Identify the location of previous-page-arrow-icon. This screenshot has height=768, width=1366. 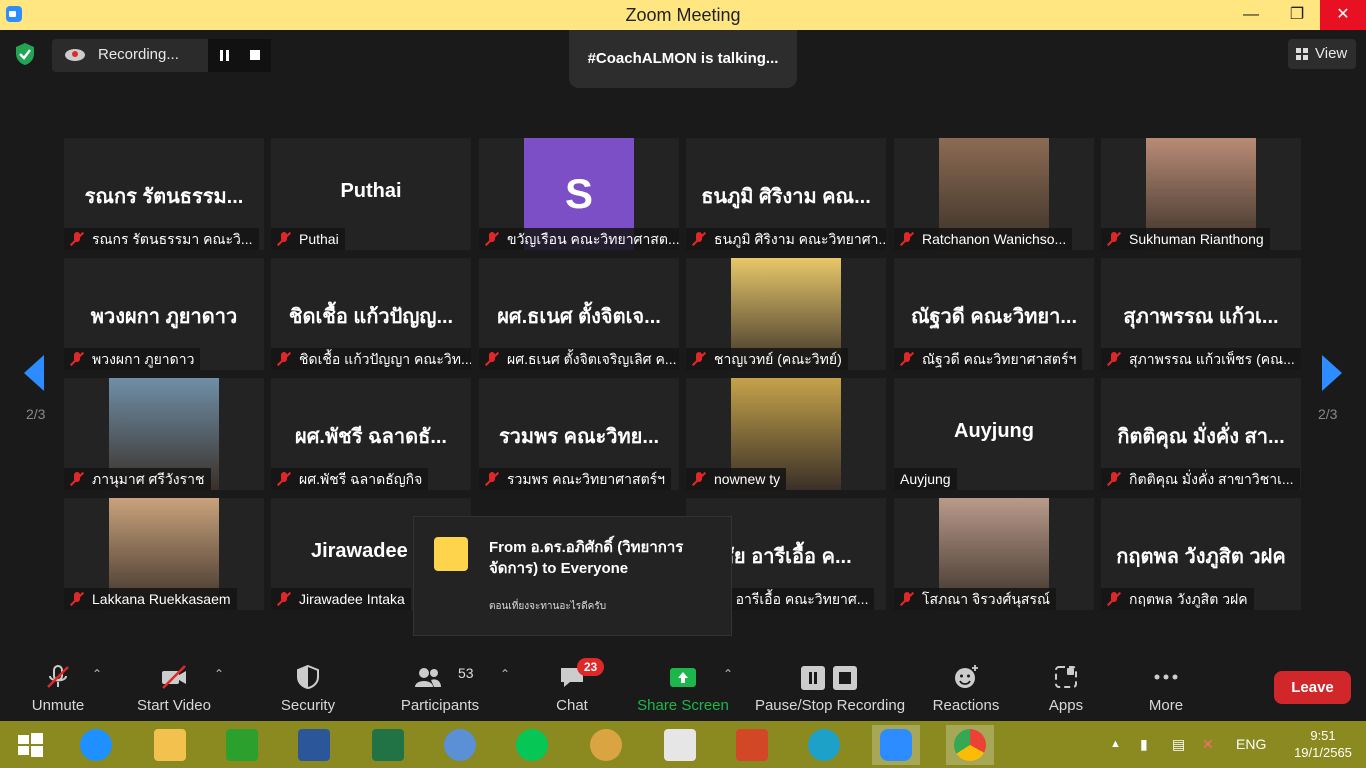
(34, 373).